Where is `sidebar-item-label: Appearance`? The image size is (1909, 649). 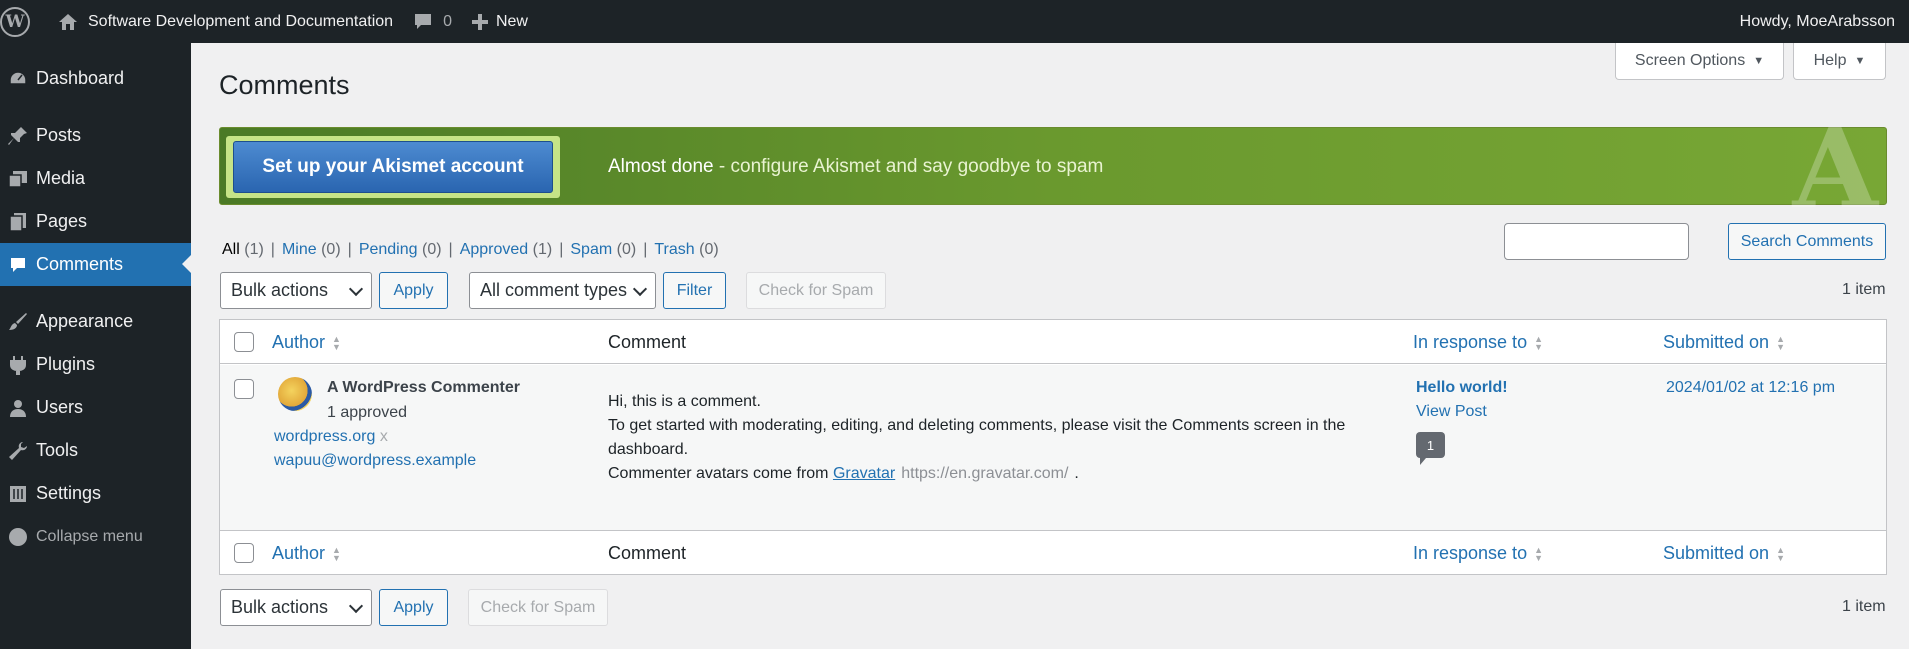 sidebar-item-label: Appearance is located at coordinates (85, 321).